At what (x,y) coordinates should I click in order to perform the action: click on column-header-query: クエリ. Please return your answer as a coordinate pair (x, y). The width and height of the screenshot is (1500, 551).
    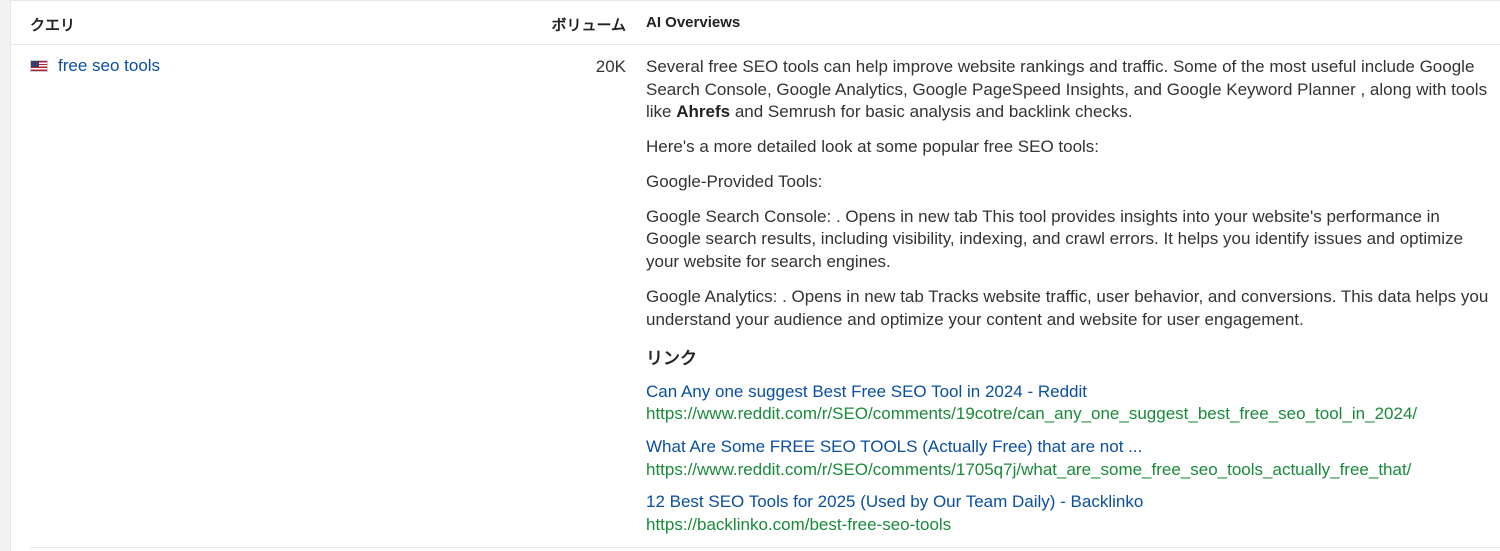
    Looking at the image, I should click on (52, 24).